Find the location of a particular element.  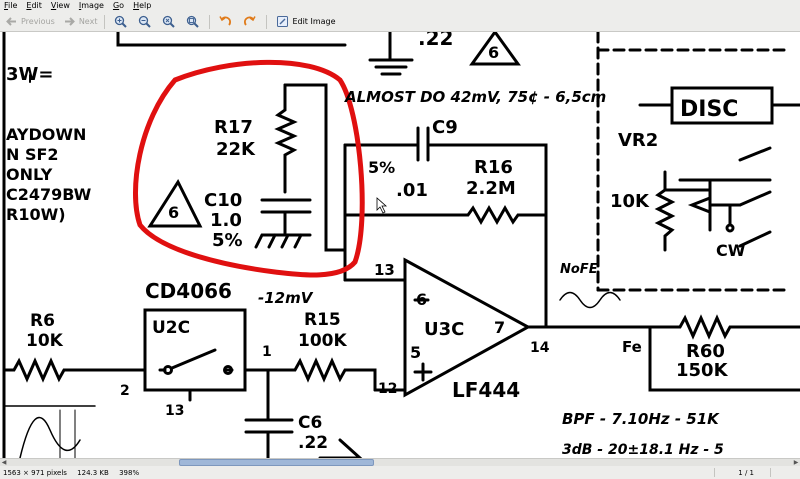

toolbar: Previous Next Edit Image is located at coordinates (400, 22).